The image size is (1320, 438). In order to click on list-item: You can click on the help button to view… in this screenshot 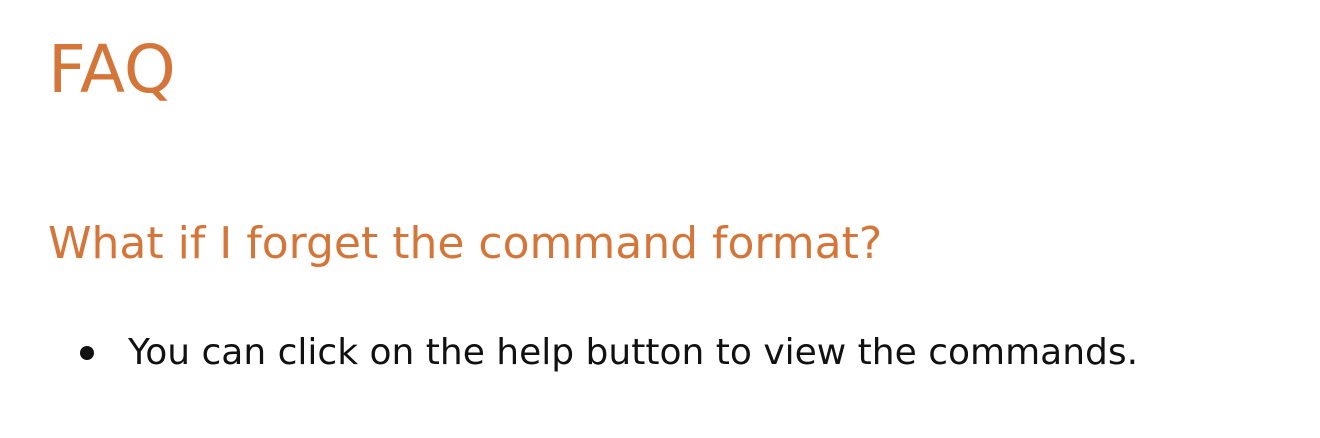, I will do `click(609, 353)`.